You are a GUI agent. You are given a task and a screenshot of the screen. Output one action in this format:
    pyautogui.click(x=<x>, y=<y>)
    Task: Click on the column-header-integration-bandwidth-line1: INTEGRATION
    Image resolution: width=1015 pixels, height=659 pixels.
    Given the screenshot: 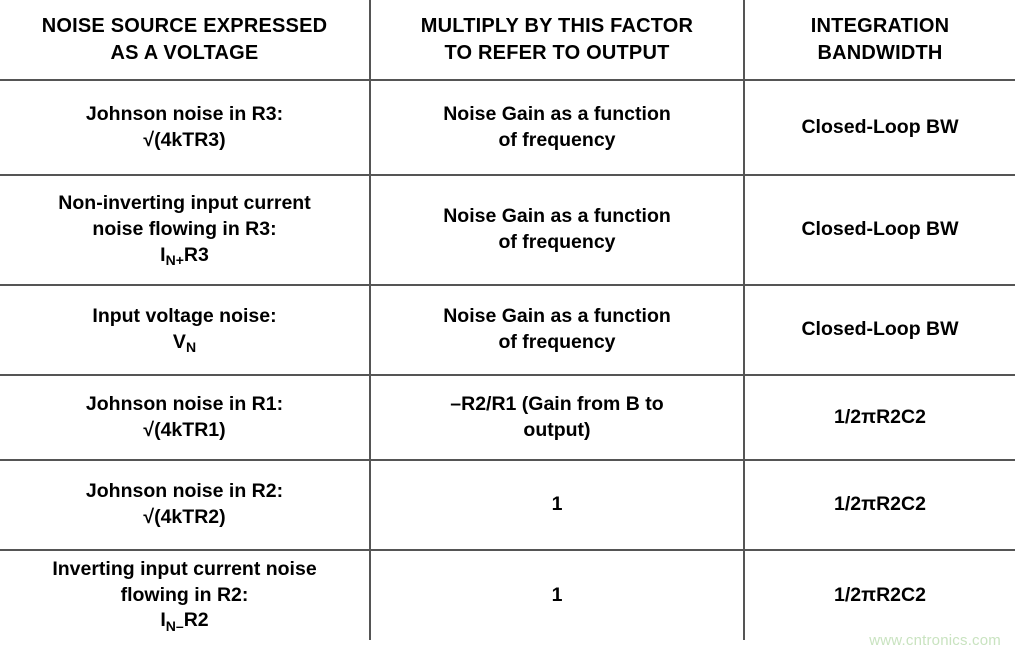 What is the action you would take?
    pyautogui.click(x=880, y=26)
    